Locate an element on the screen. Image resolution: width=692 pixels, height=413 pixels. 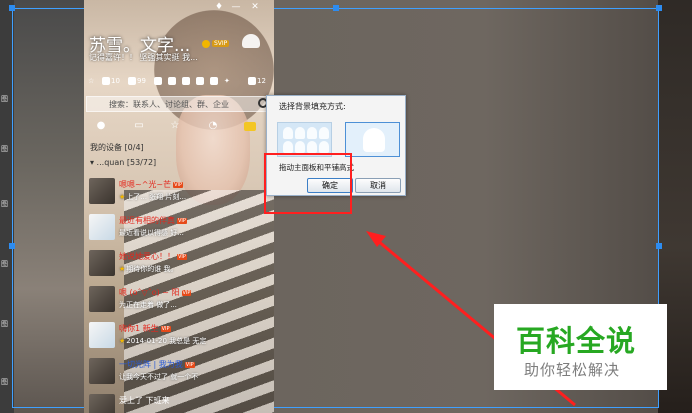
contact-name: 爱上了 下班来 is located at coordinates (144, 400).